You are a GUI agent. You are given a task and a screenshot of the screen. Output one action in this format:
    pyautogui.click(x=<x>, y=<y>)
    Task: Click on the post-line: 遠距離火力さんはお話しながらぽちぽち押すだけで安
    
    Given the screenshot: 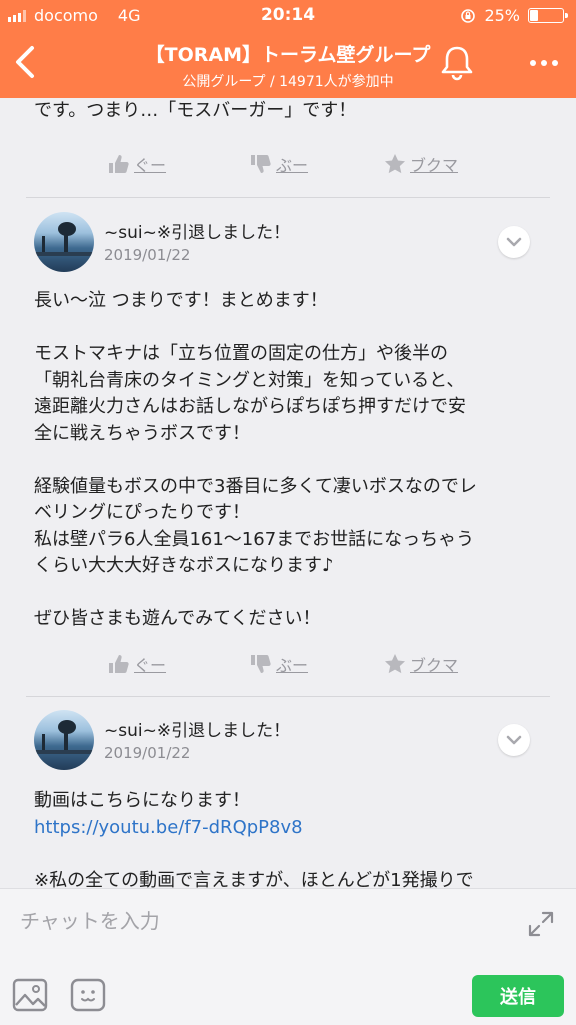 What is the action you would take?
    pyautogui.click(x=250, y=406)
    